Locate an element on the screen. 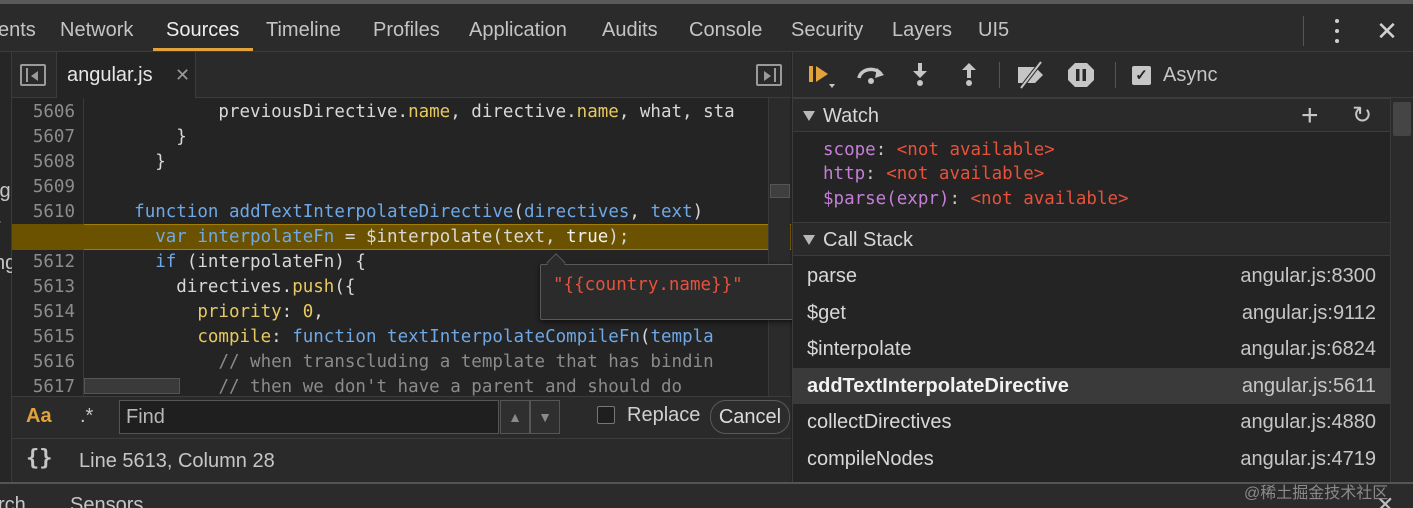 This screenshot has width=1413, height=508. find-next-button: ▼ is located at coordinates (545, 417).